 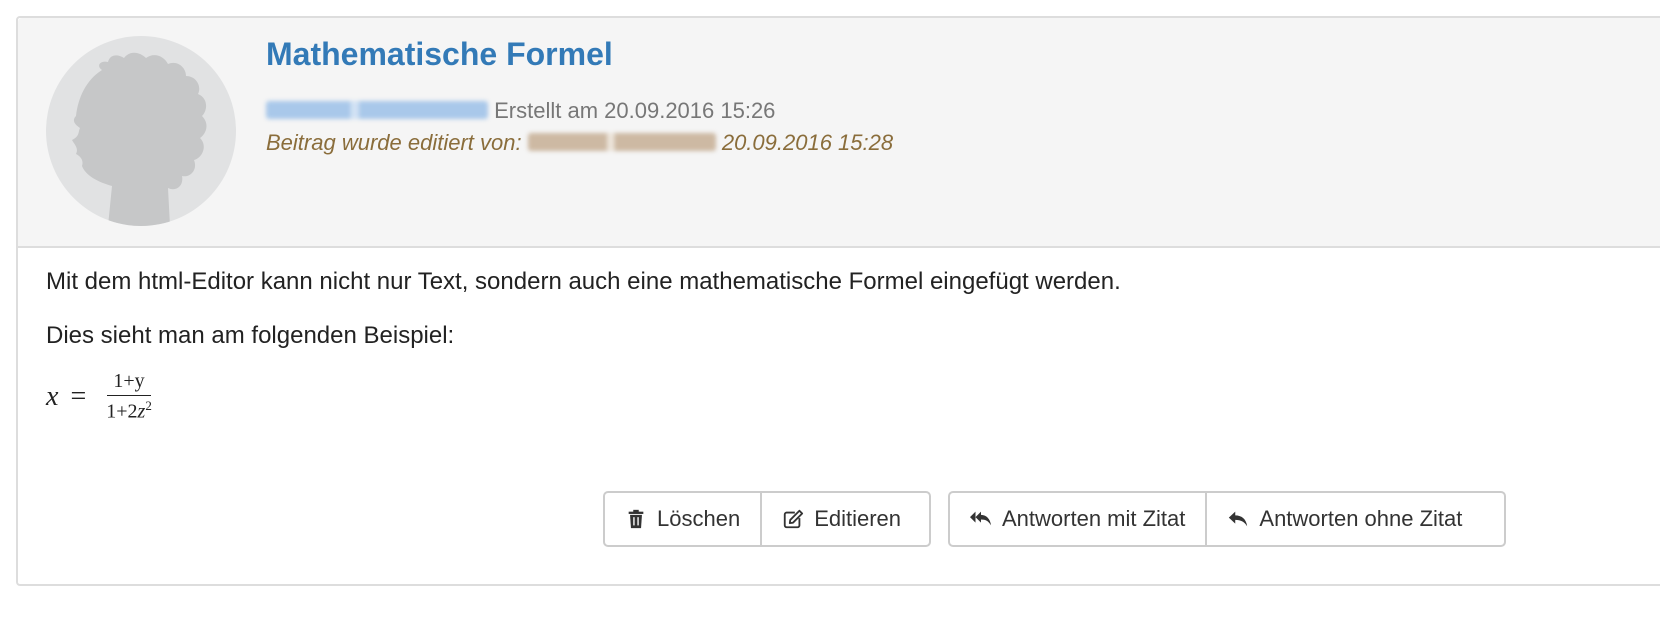 I want to click on post-meta: Erstellt am 20.09.2016 15:26, so click(x=520, y=111).